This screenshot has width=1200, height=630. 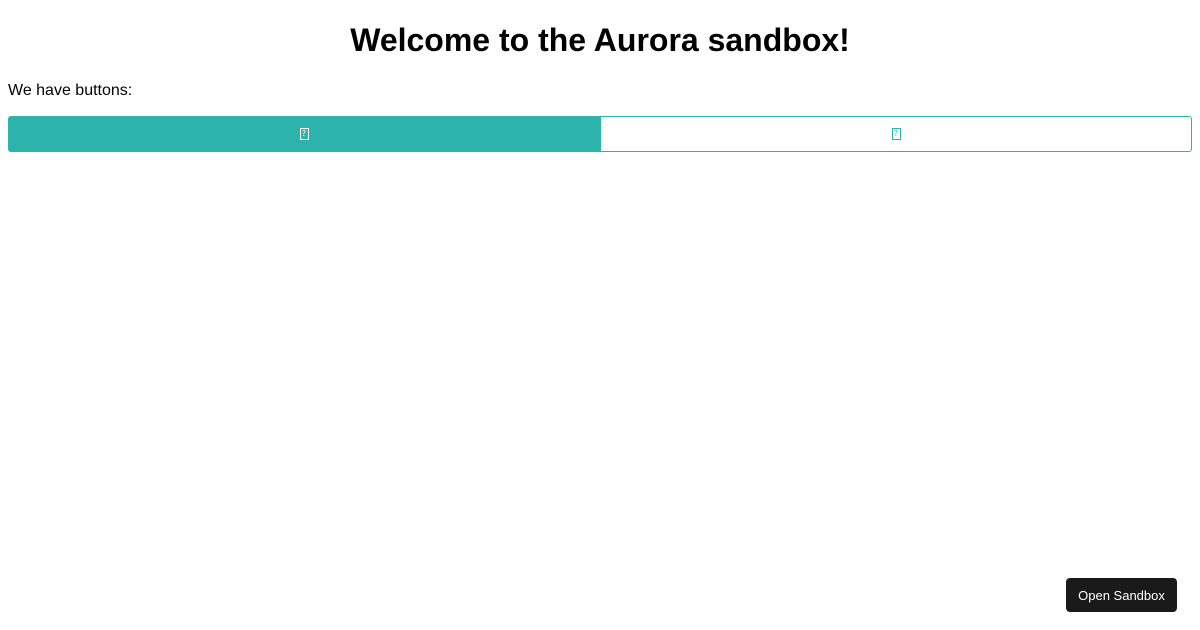 I want to click on primary-button: ?, so click(x=304, y=134).